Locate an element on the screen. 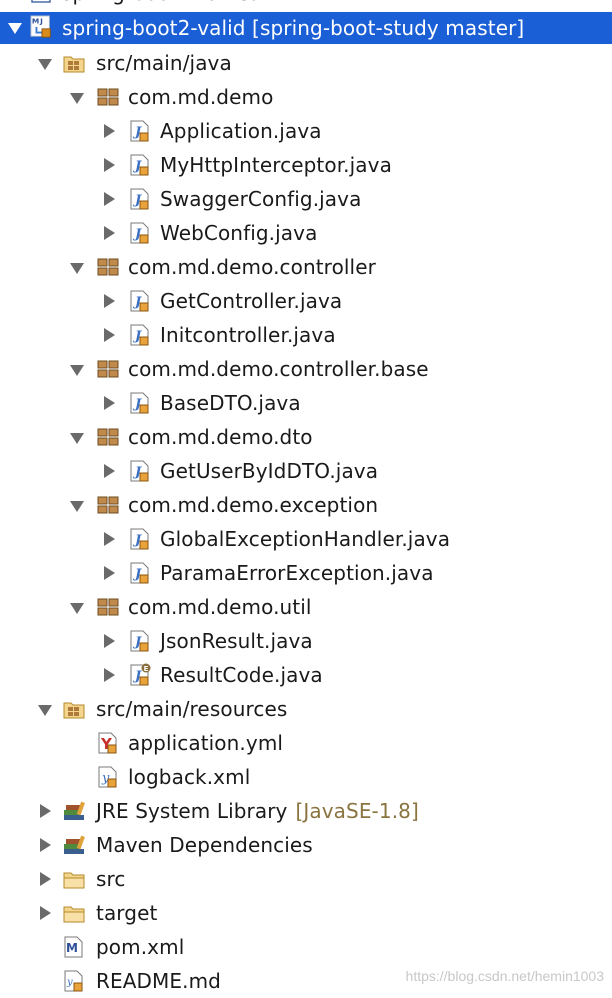 The height and width of the screenshot is (998, 612). tree-item-label: Maven Dependencies is located at coordinates (204, 845).